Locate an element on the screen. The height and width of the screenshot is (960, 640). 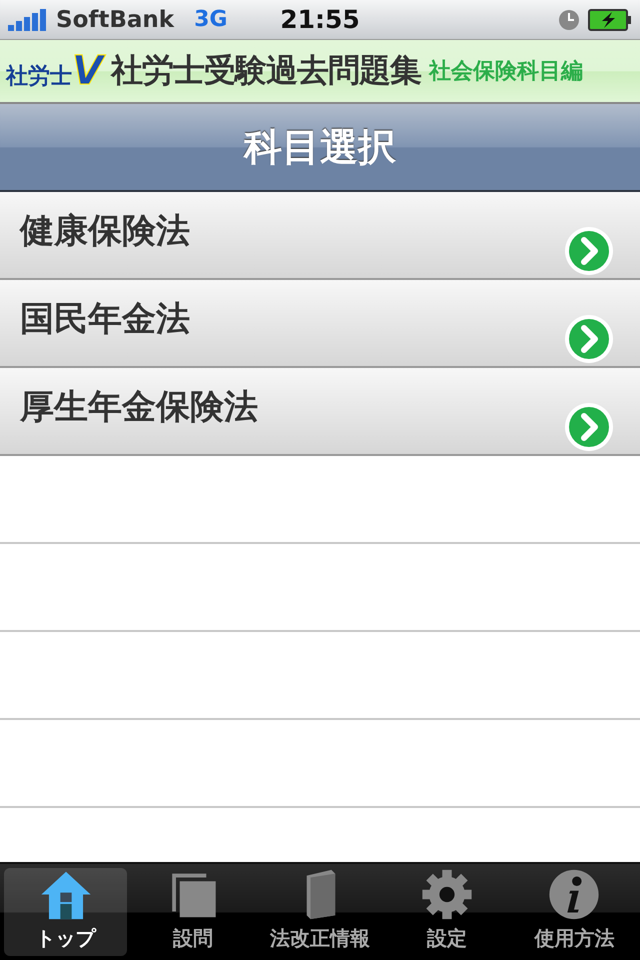
subject-label: 国民年金法 is located at coordinates (105, 319).